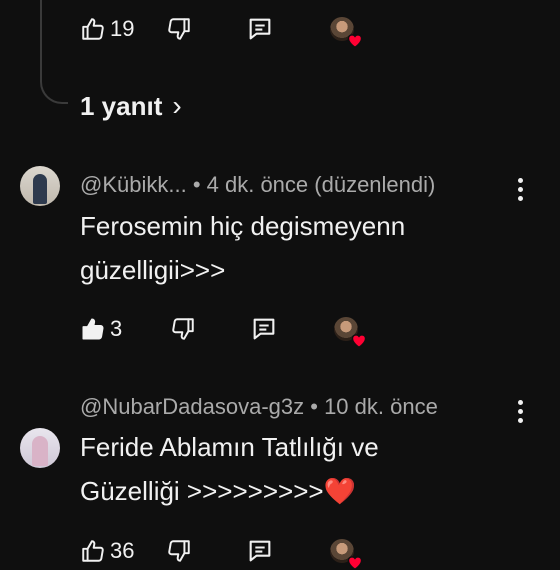  What do you see at coordinates (243, 226) in the screenshot?
I see `comment-text-line: Ferosemin hiç degismeyenn` at bounding box center [243, 226].